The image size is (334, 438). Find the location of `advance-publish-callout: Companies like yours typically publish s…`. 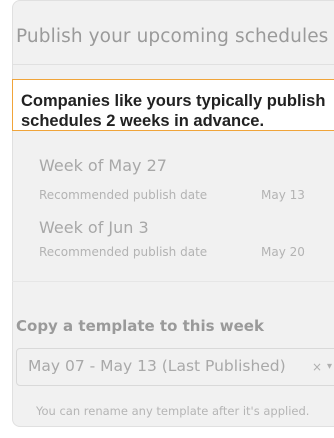

advance-publish-callout: Companies like yours typically publish s… is located at coordinates (173, 105).